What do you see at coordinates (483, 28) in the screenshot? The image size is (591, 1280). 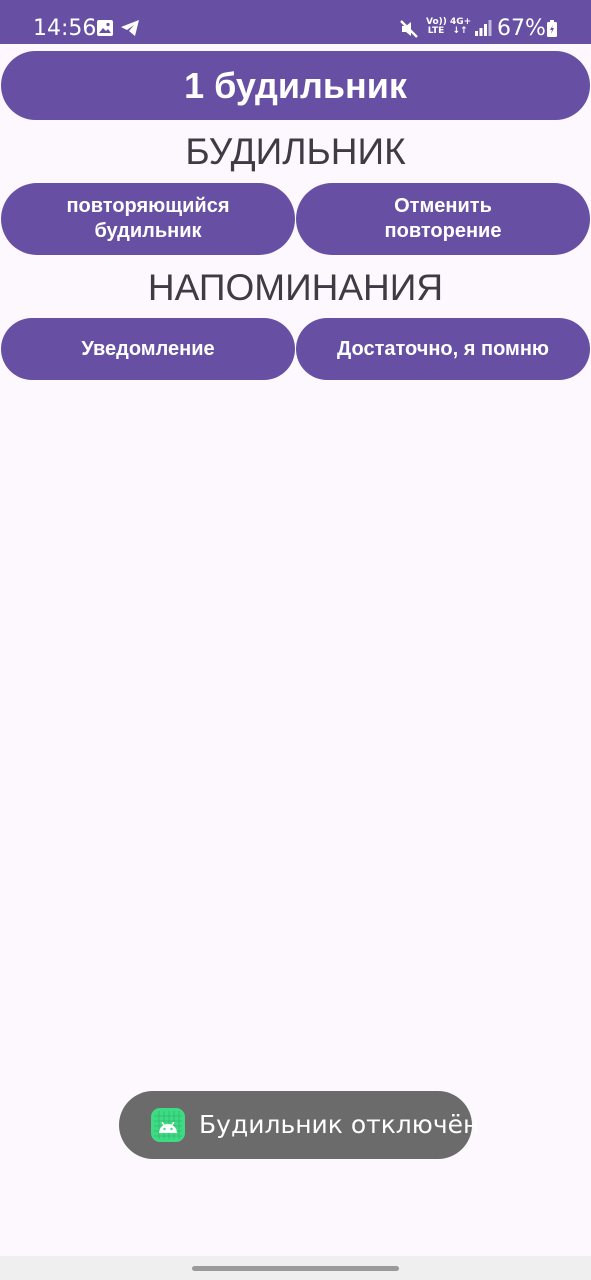 I see `signal-icon` at bounding box center [483, 28].